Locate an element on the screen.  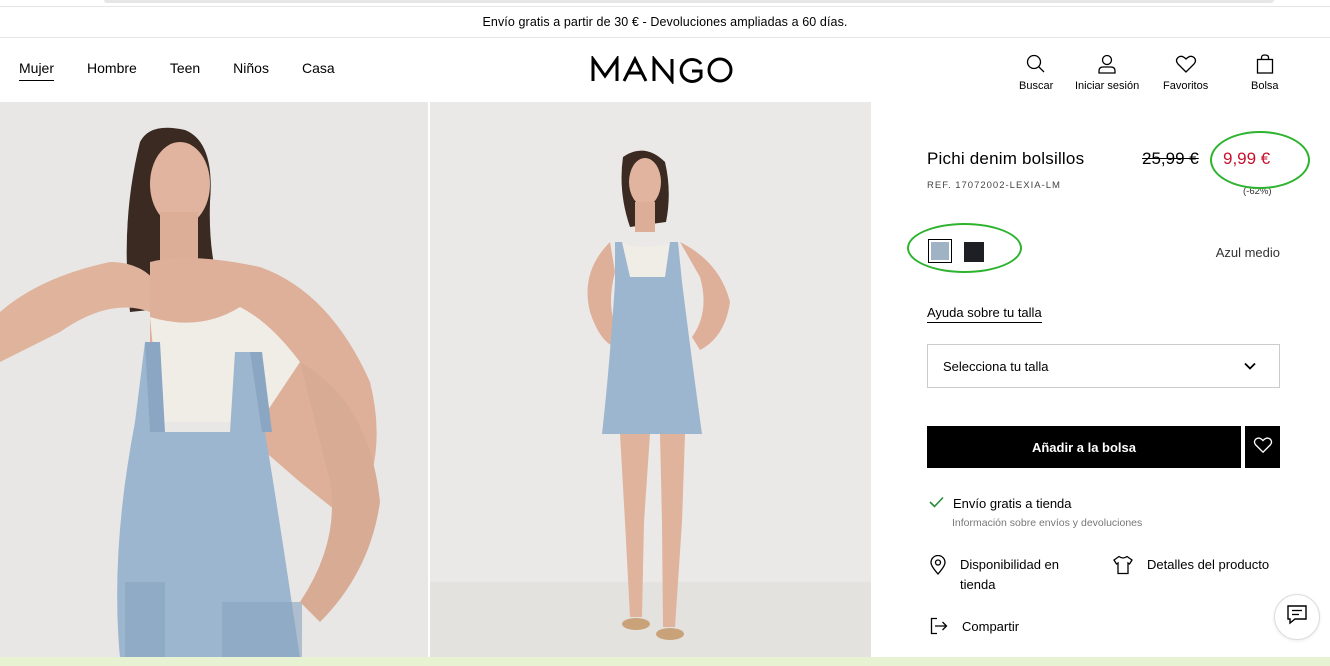
shipping-label: Envío gratis a tienda is located at coordinates (1012, 503).